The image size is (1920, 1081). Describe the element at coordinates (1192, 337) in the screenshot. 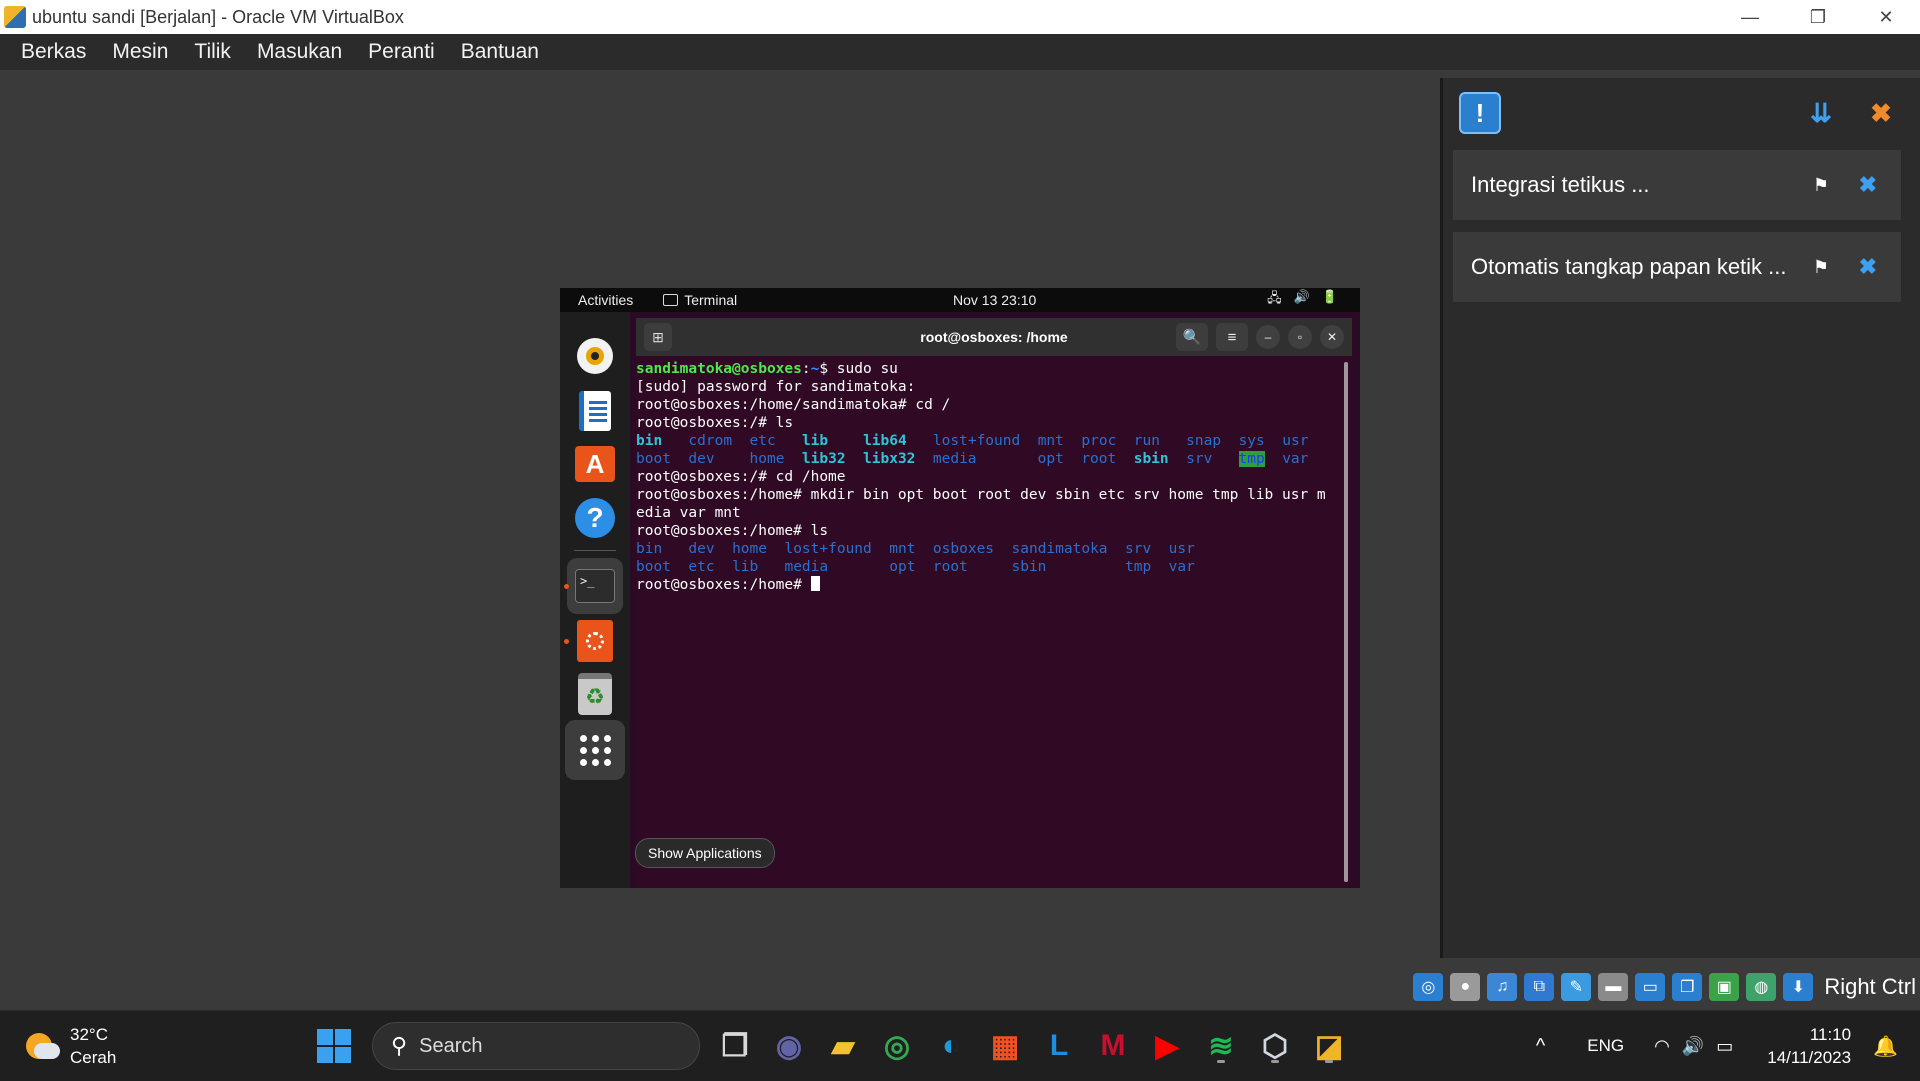

I see `terminal-search-button: 🔍` at that location.